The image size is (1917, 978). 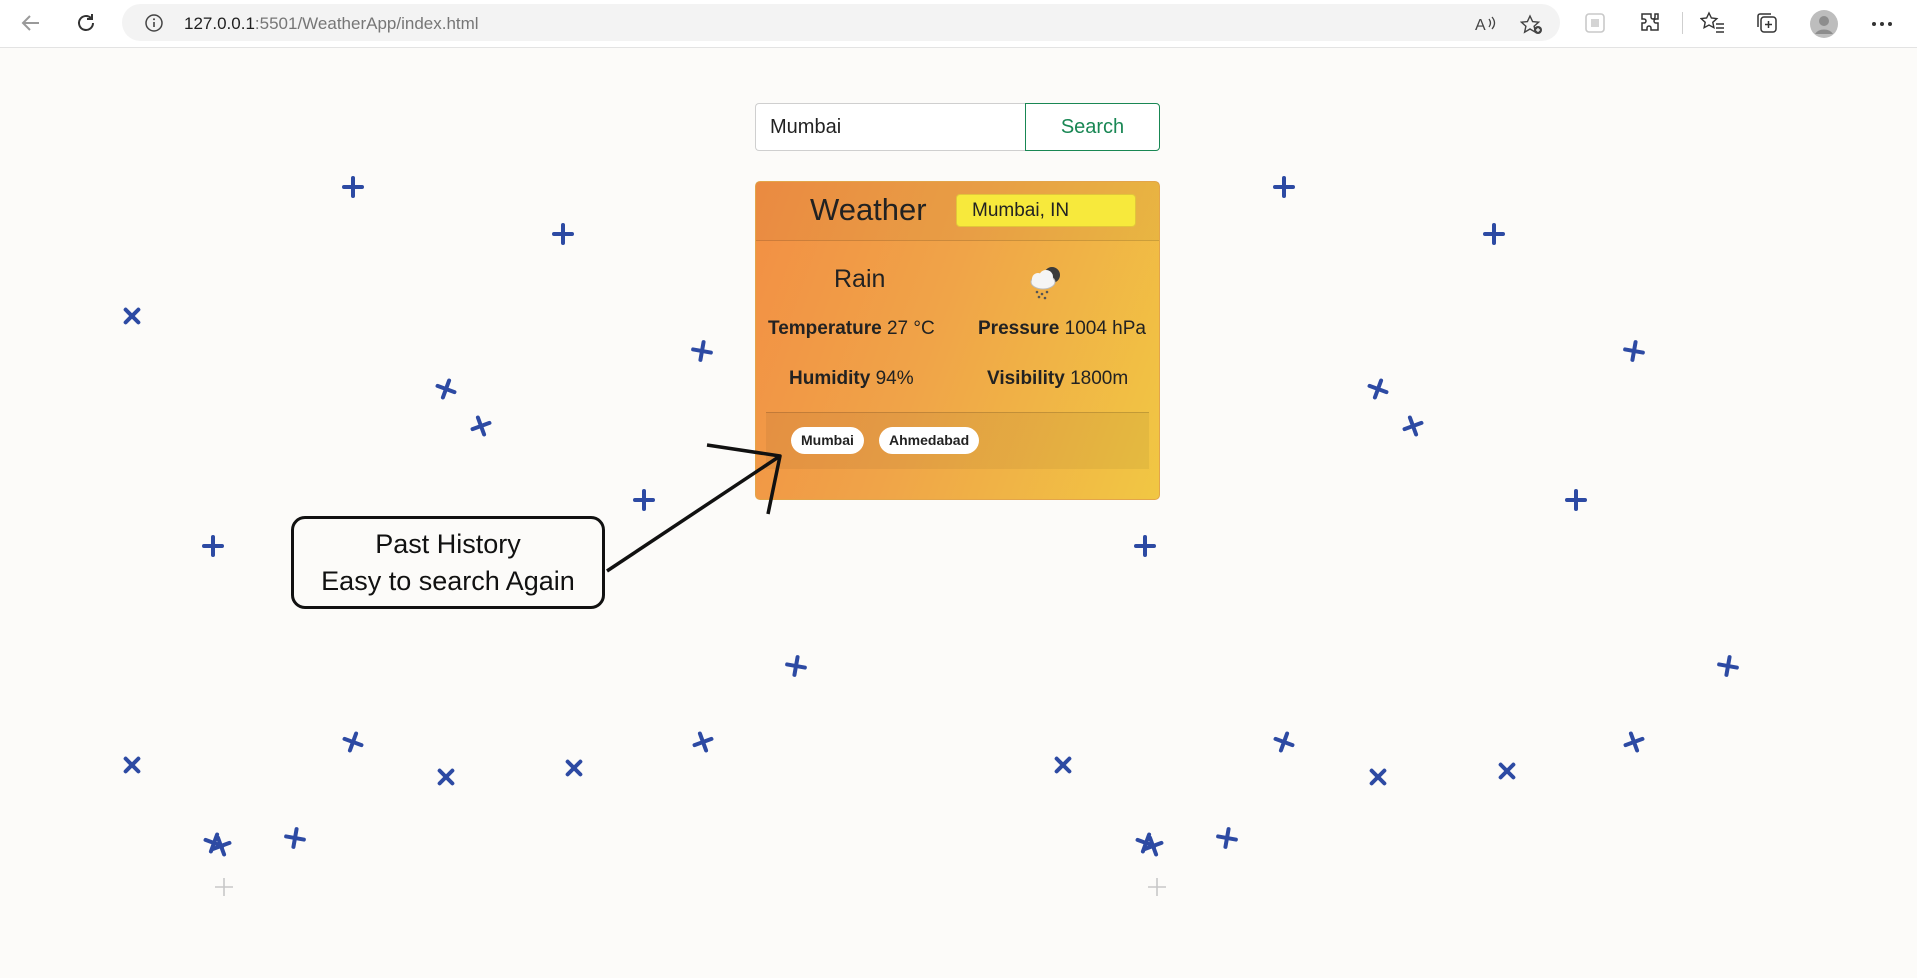 I want to click on toolbar-divider, so click(x=1682, y=23).